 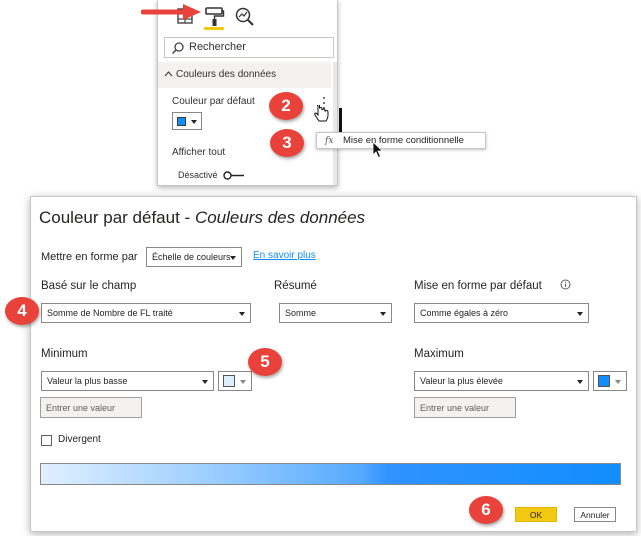 I want to click on color-scale-preview, so click(x=330, y=474).